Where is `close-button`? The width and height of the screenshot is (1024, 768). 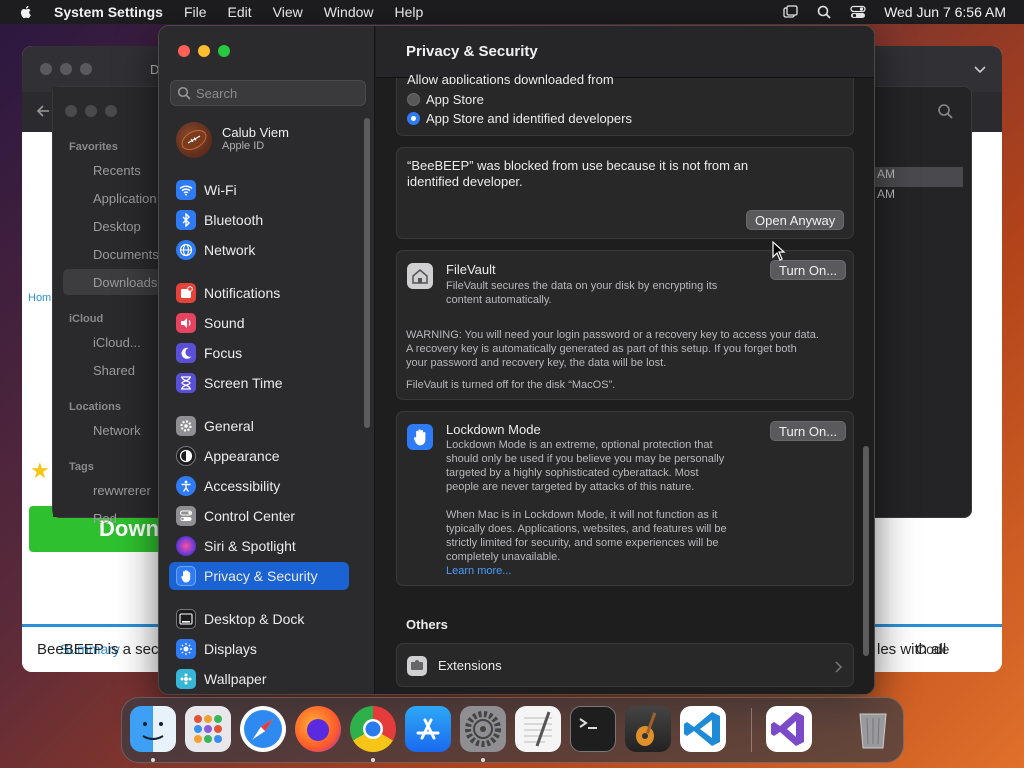 close-button is located at coordinates (184, 51).